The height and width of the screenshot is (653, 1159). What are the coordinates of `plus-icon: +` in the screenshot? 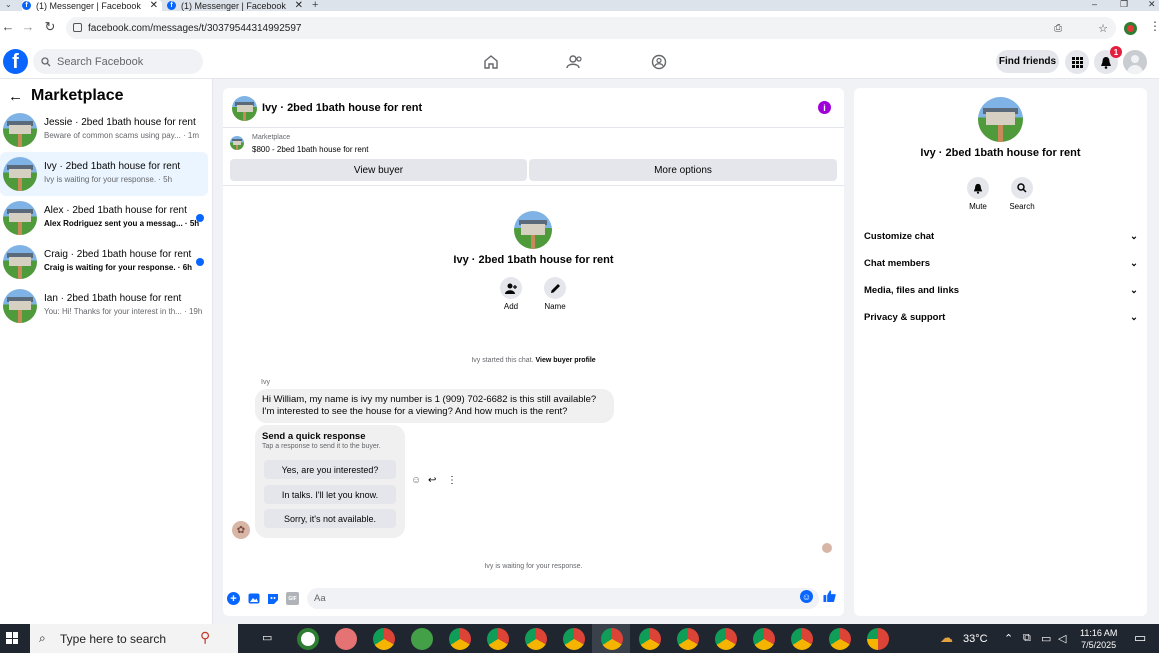 It's located at (233, 598).